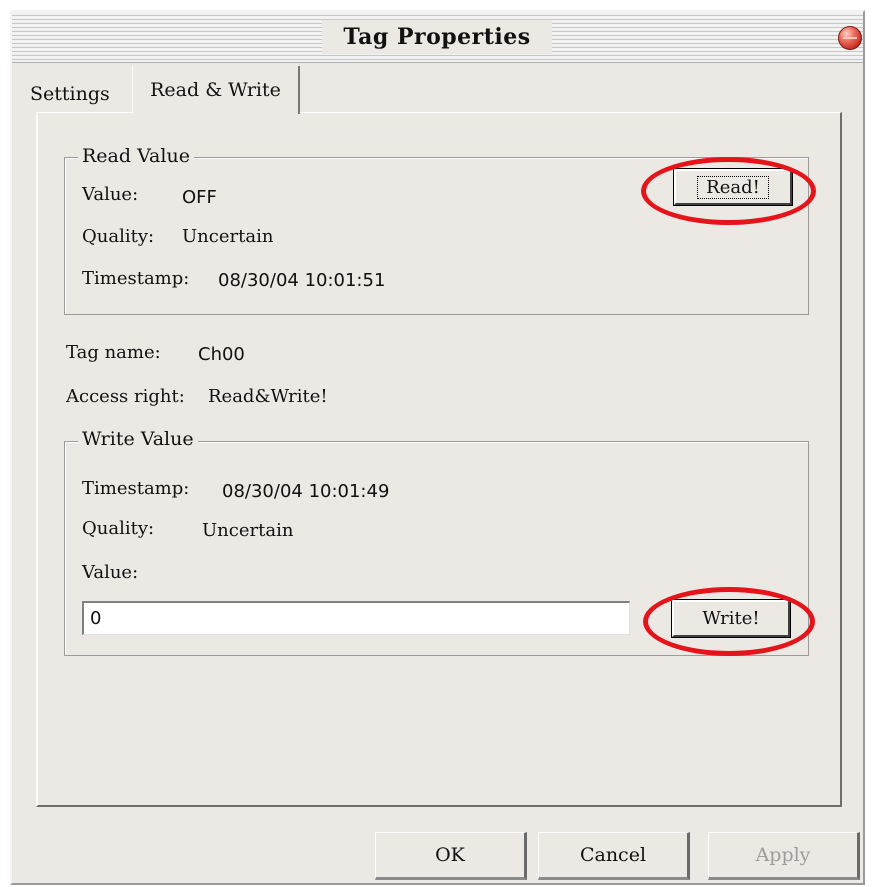 This screenshot has width=872, height=887. I want to click on tag-name-label: Tag name:, so click(113, 352).